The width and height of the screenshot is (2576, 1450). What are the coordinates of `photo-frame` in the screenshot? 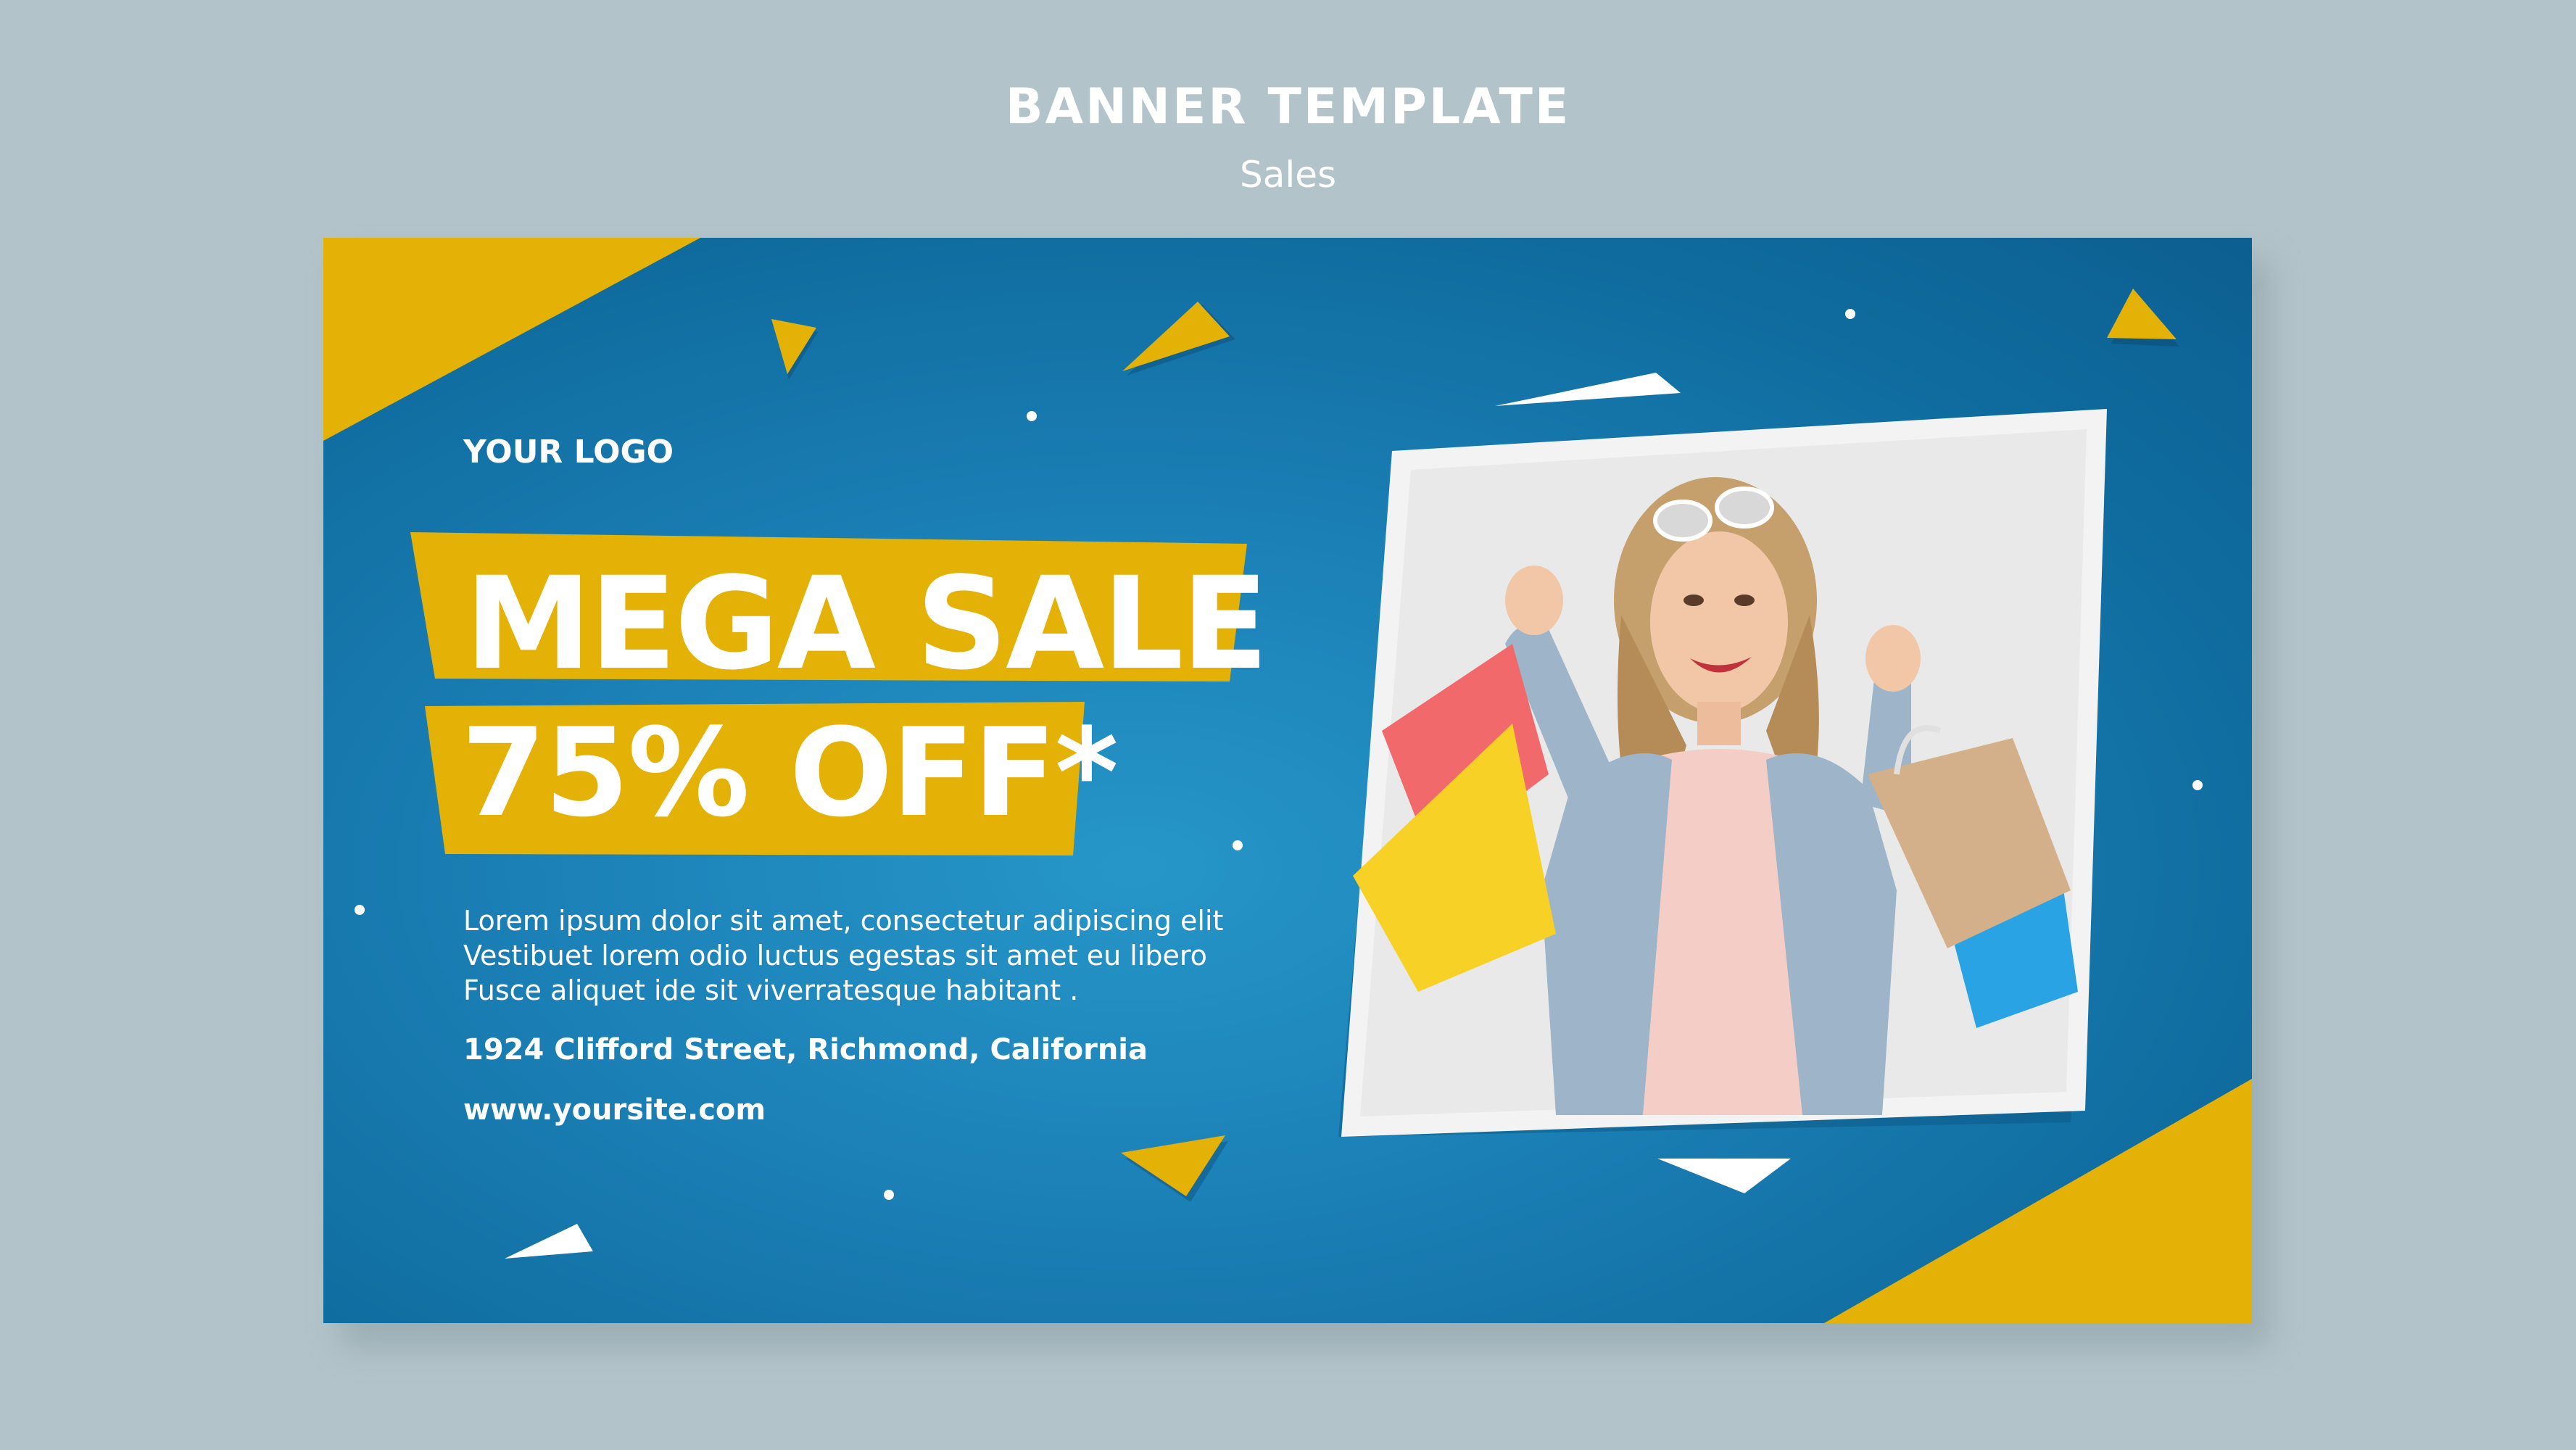 It's located at (1724, 773).